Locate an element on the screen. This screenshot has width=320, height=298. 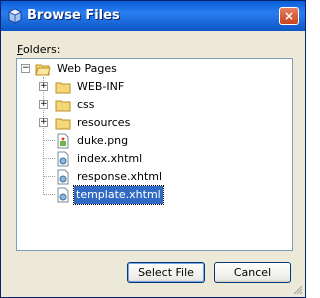
tree-node-web-pages: − Web Pages is located at coordinates (91, 69).